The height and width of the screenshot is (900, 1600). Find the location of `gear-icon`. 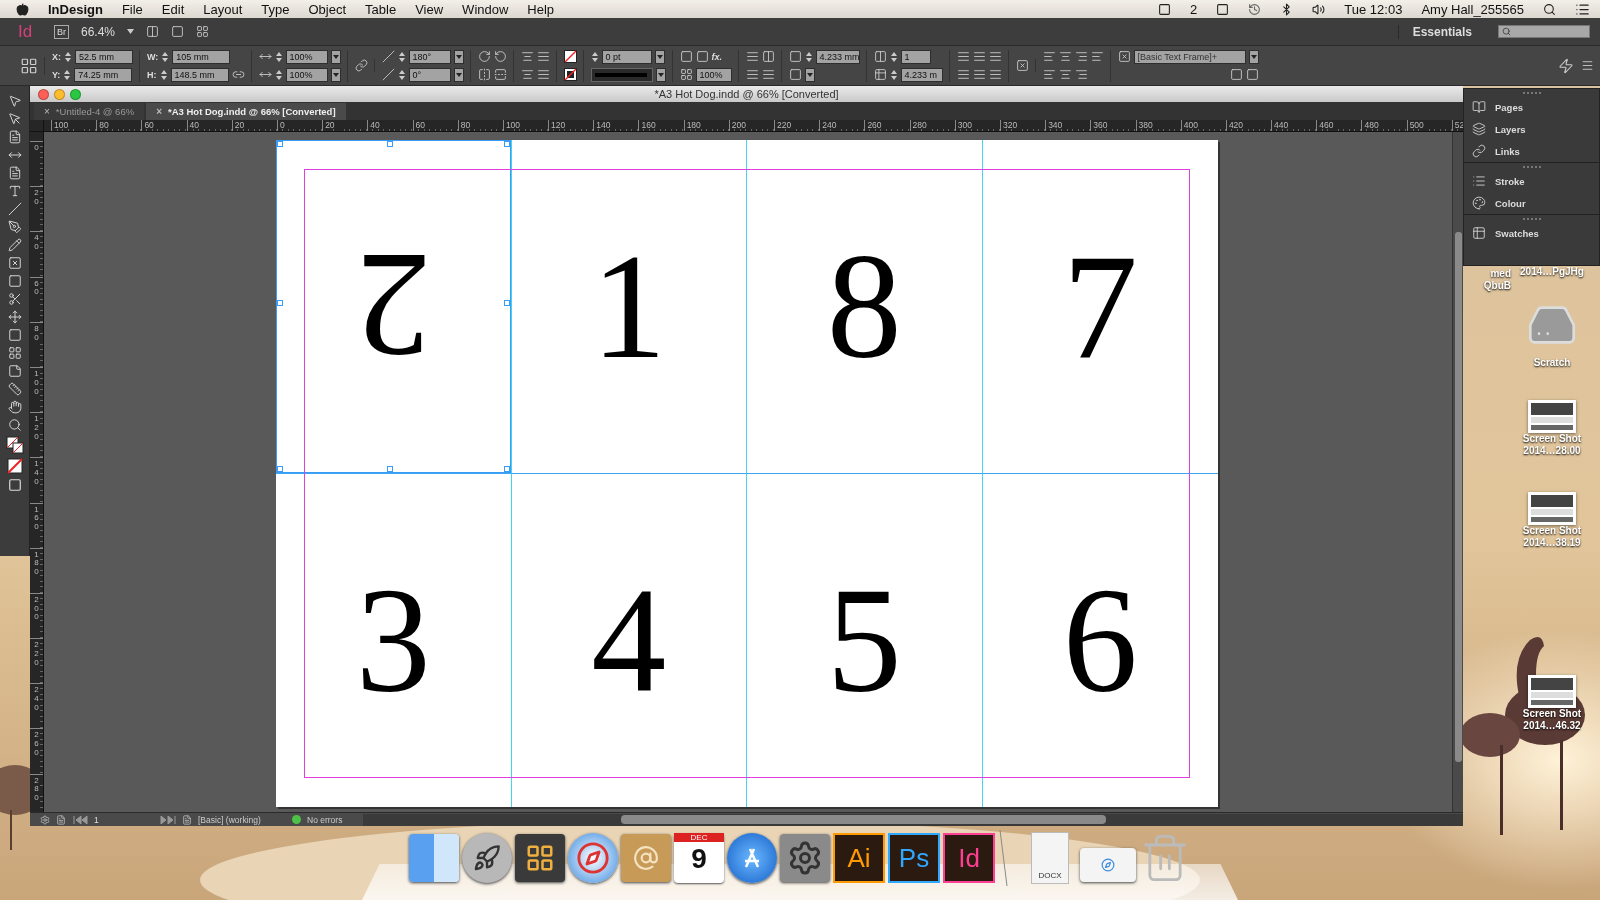

gear-icon is located at coordinates (805, 858).